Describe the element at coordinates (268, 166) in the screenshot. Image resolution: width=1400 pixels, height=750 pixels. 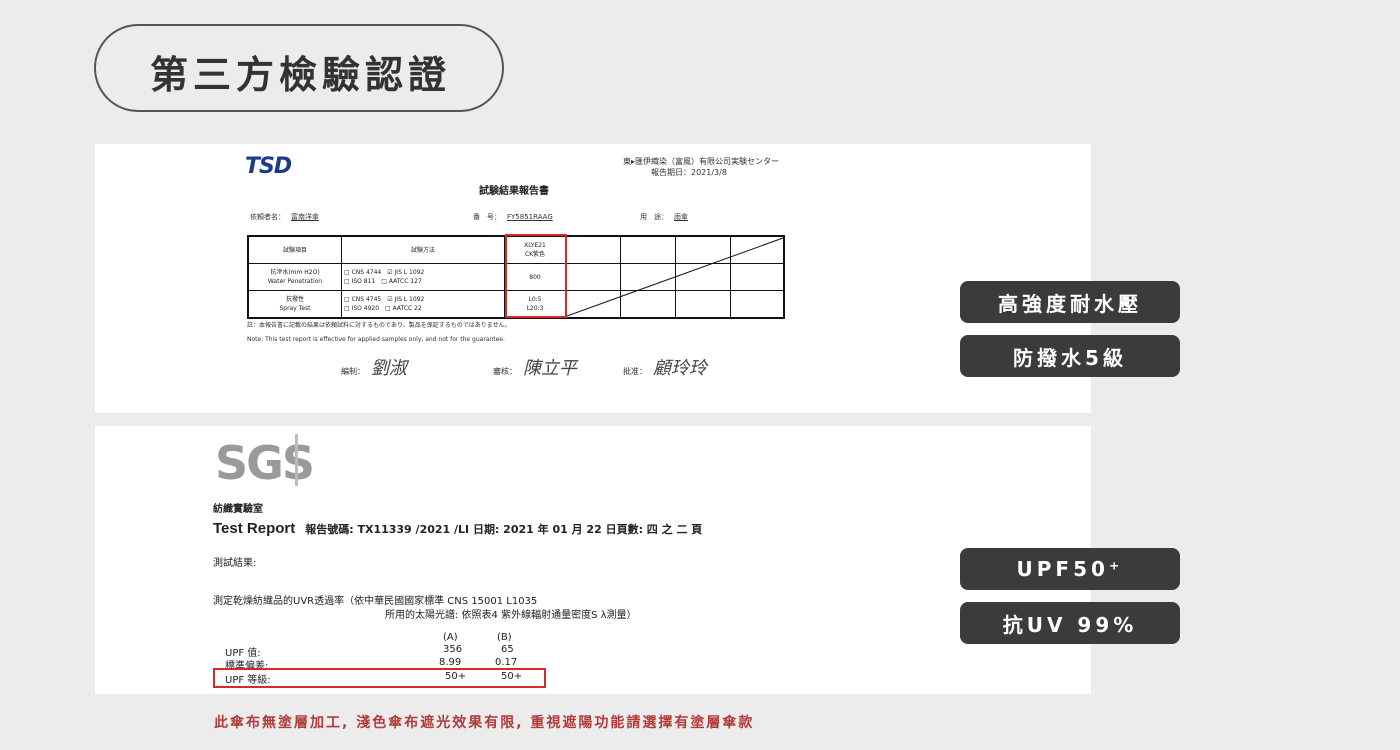
I see `tsd-logo: TSD` at that location.